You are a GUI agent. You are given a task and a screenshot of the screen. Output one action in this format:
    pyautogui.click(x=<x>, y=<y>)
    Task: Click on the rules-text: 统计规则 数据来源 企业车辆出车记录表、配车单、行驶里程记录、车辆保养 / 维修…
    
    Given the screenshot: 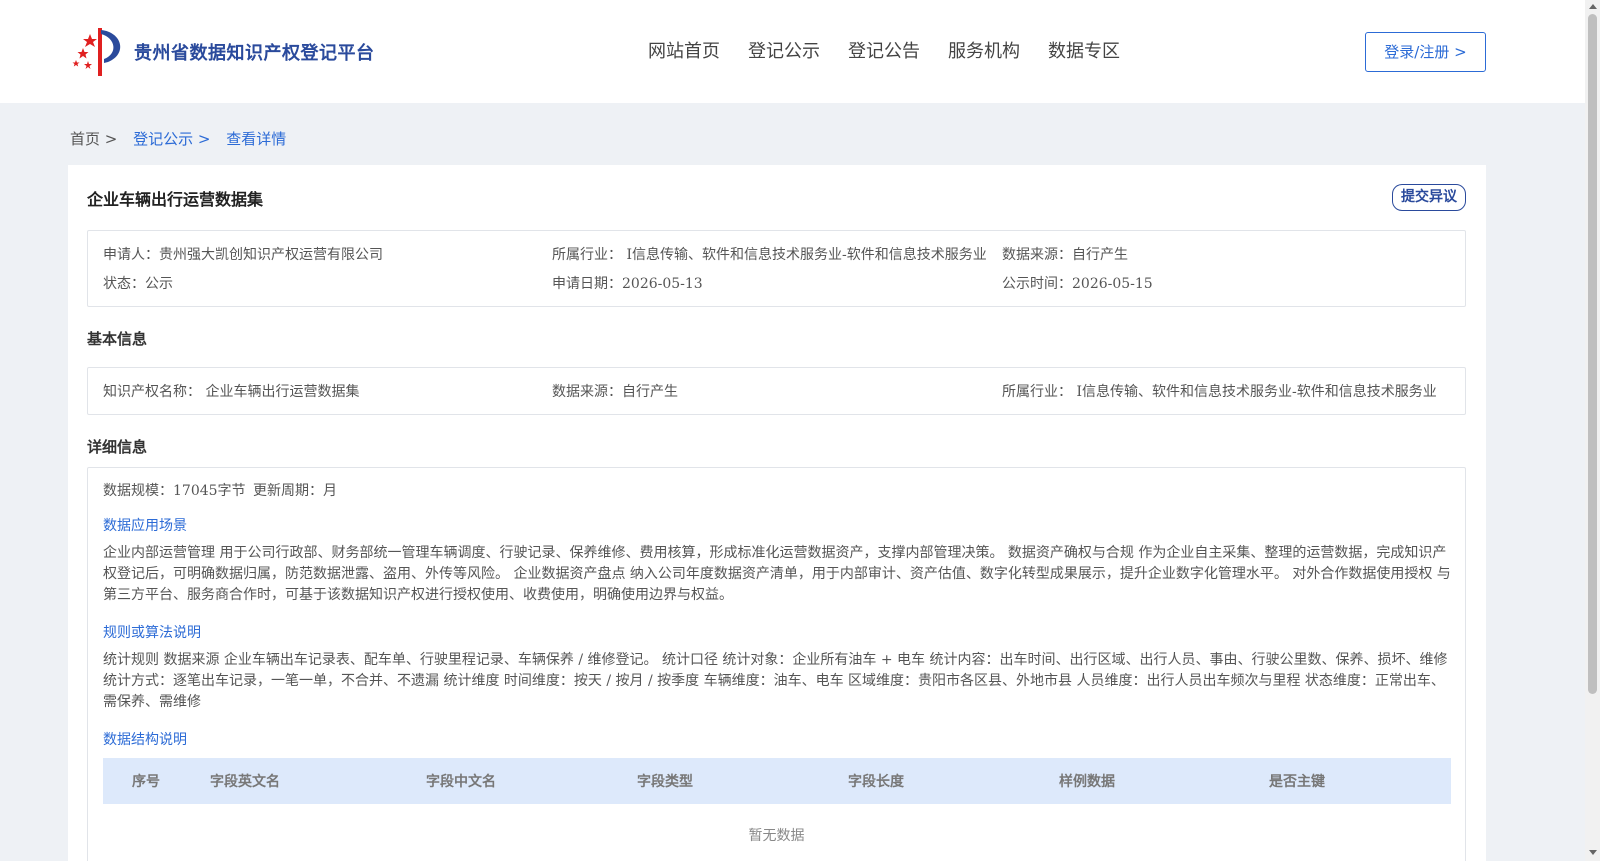 What is the action you would take?
    pyautogui.click(x=775, y=681)
    